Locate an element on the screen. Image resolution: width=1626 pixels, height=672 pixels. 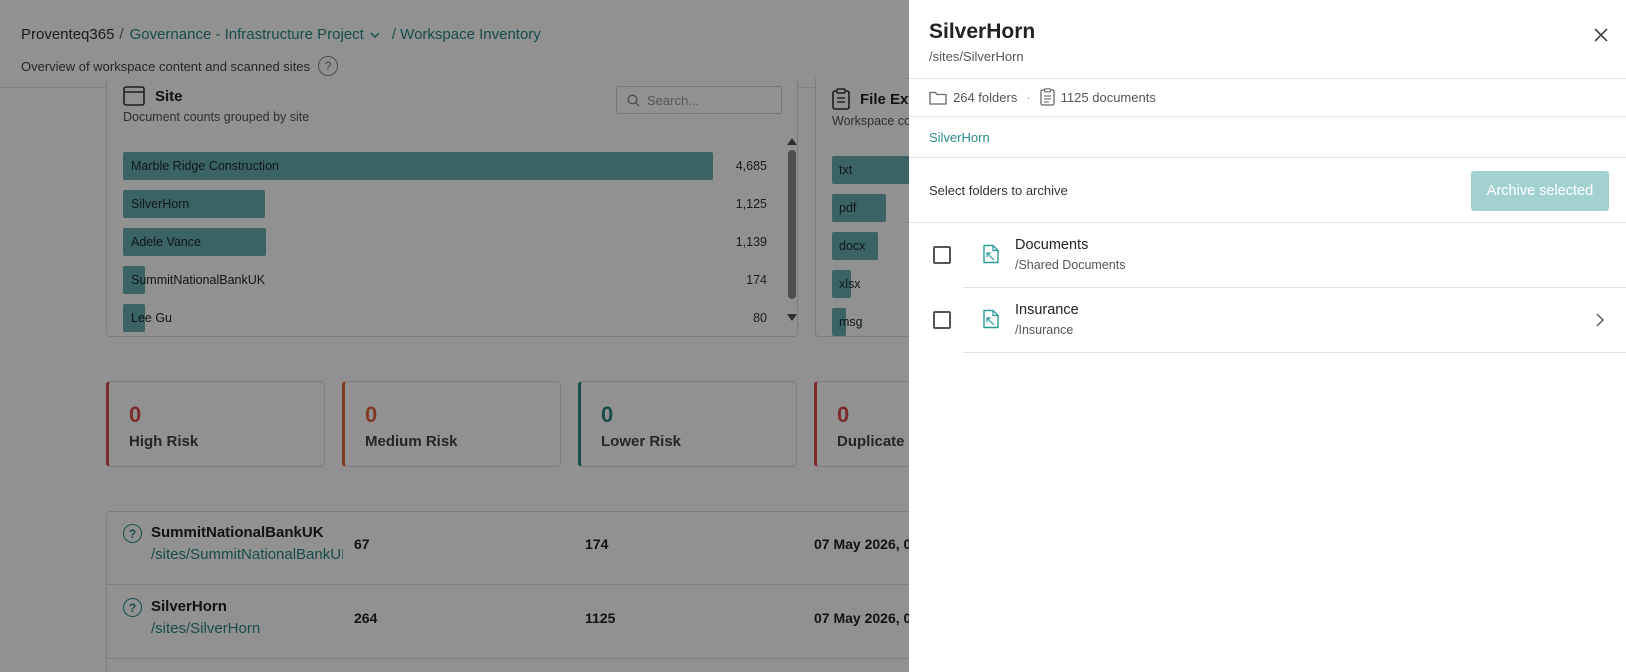
folder-icon is located at coordinates (938, 98).